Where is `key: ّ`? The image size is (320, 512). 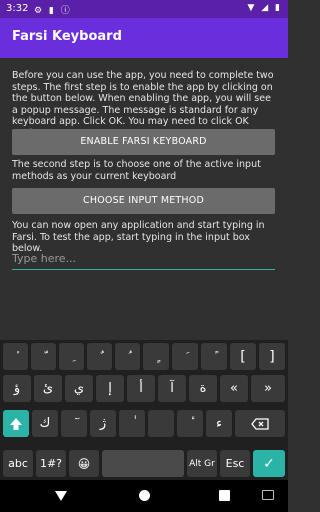 key: ّ is located at coordinates (43, 356).